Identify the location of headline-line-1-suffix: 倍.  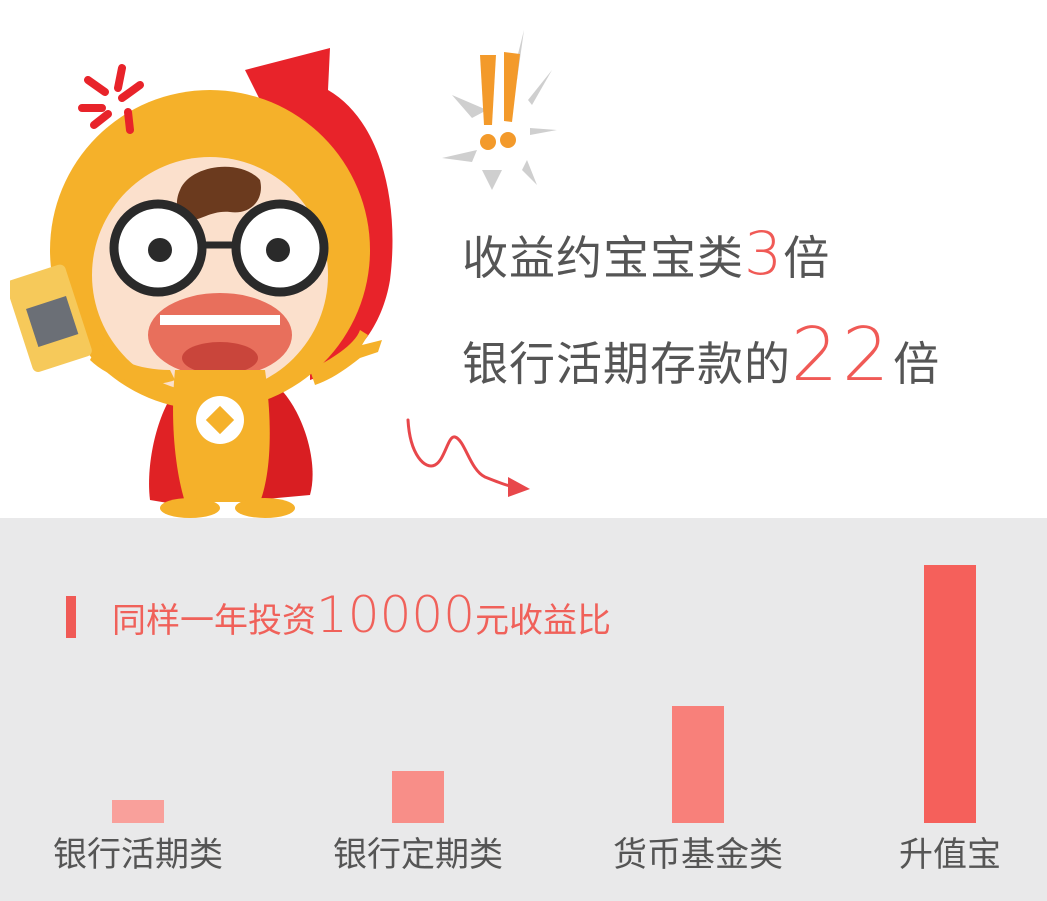
(807, 258).